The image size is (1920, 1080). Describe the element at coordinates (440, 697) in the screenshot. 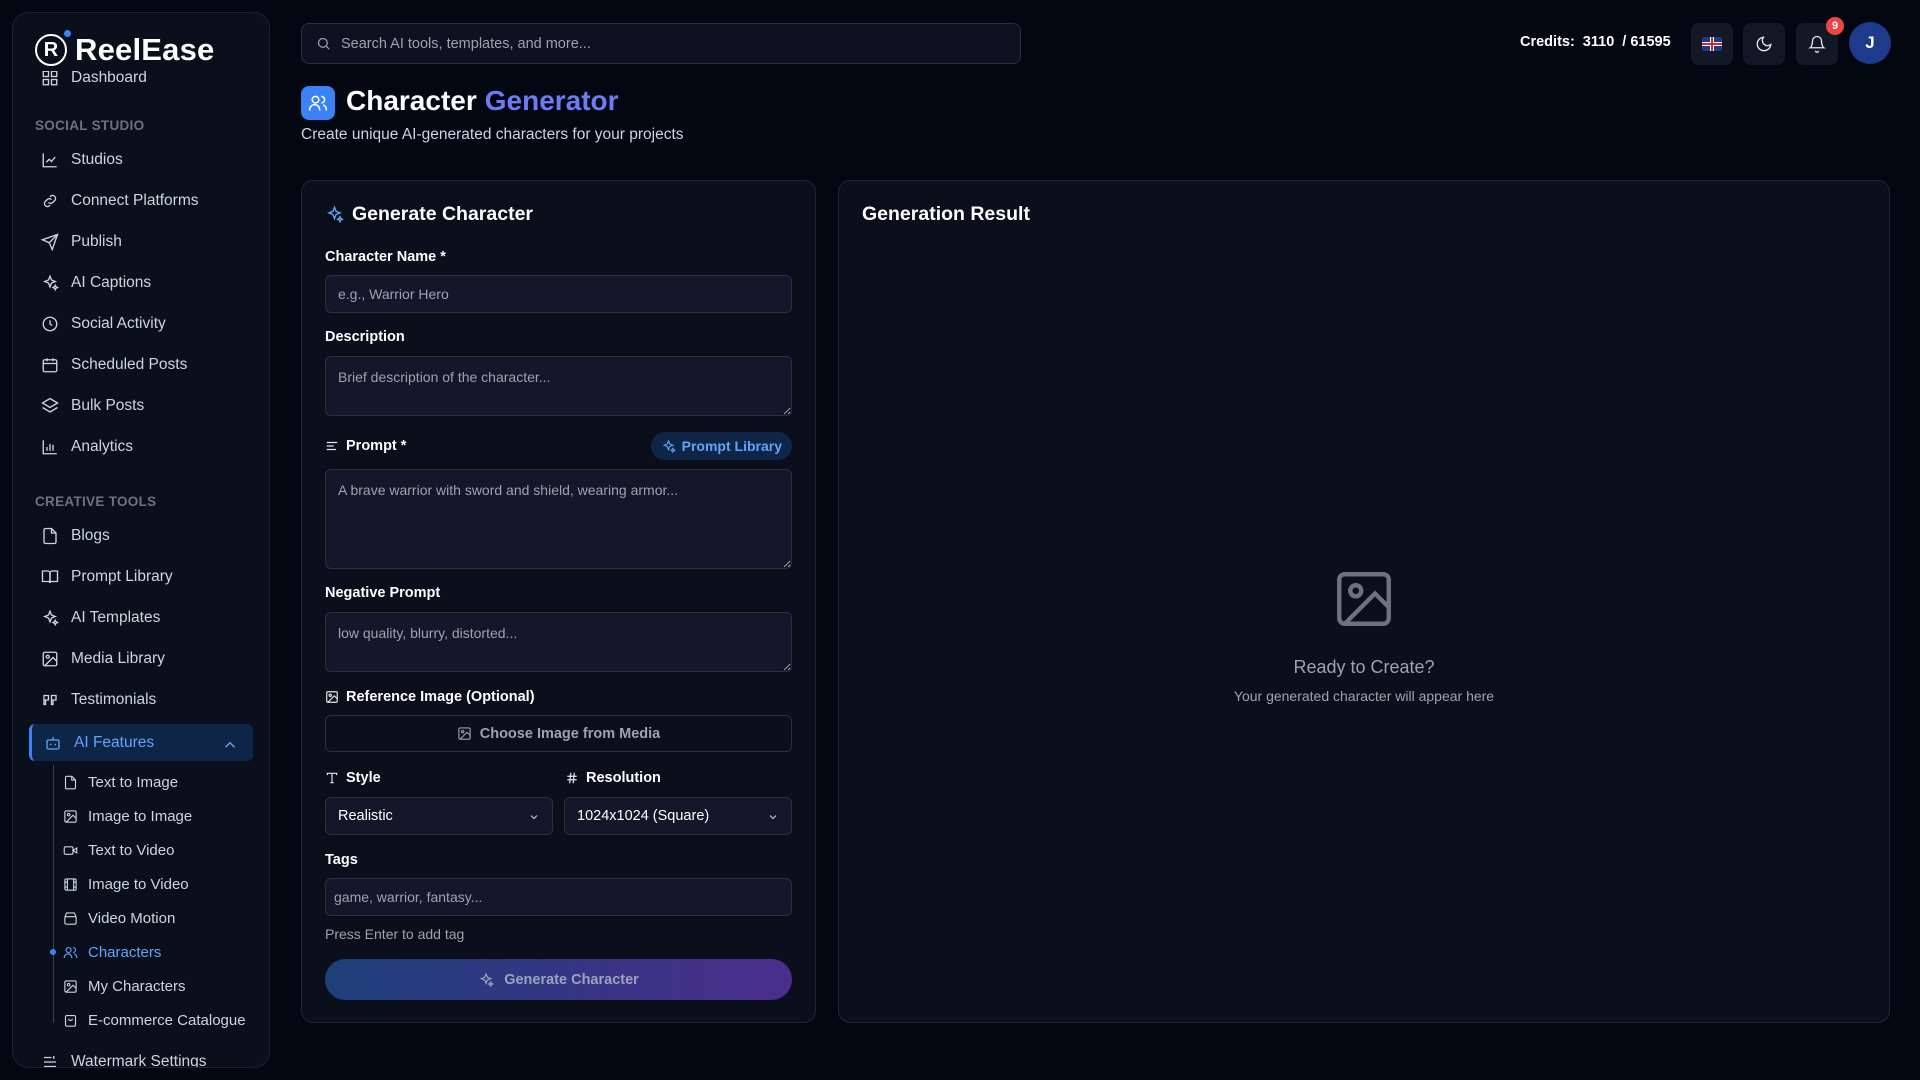

I see `reference-image-label-text: Reference Image (Optional)` at that location.